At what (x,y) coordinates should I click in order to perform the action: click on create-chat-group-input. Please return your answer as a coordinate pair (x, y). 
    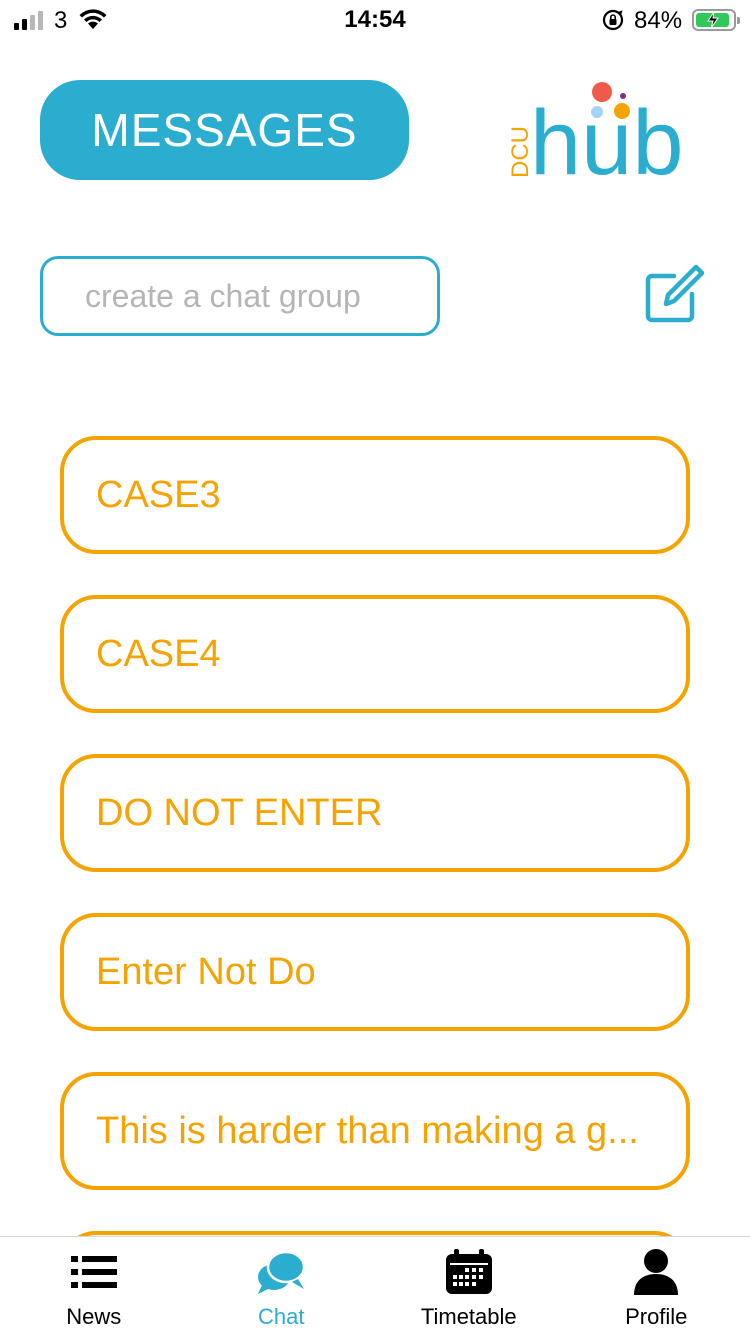
    Looking at the image, I should click on (240, 296).